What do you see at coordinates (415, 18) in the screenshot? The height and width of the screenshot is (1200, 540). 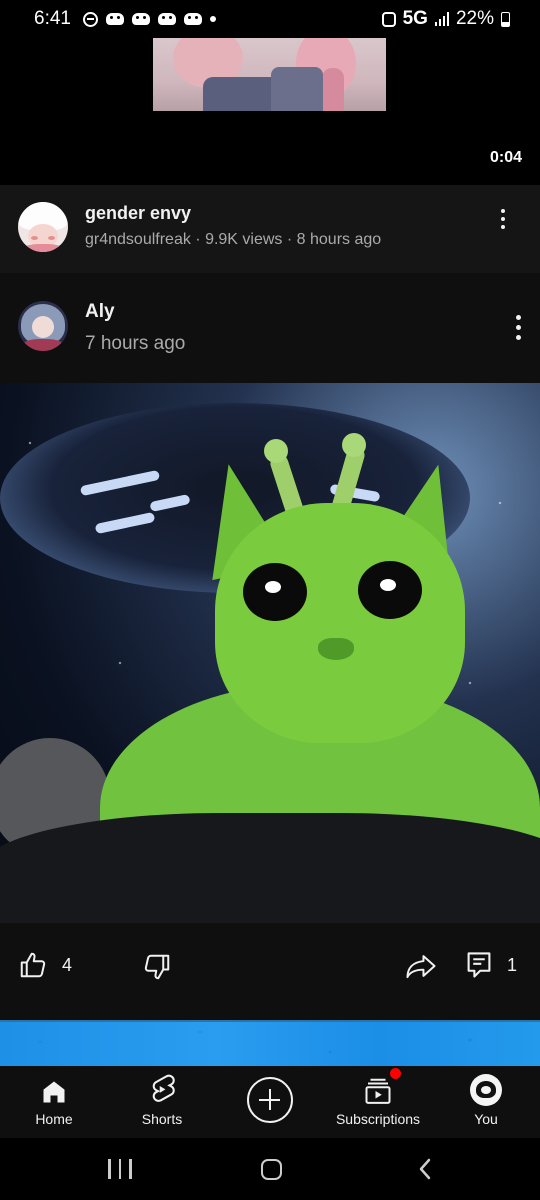 I see `network-type: 5G` at bounding box center [415, 18].